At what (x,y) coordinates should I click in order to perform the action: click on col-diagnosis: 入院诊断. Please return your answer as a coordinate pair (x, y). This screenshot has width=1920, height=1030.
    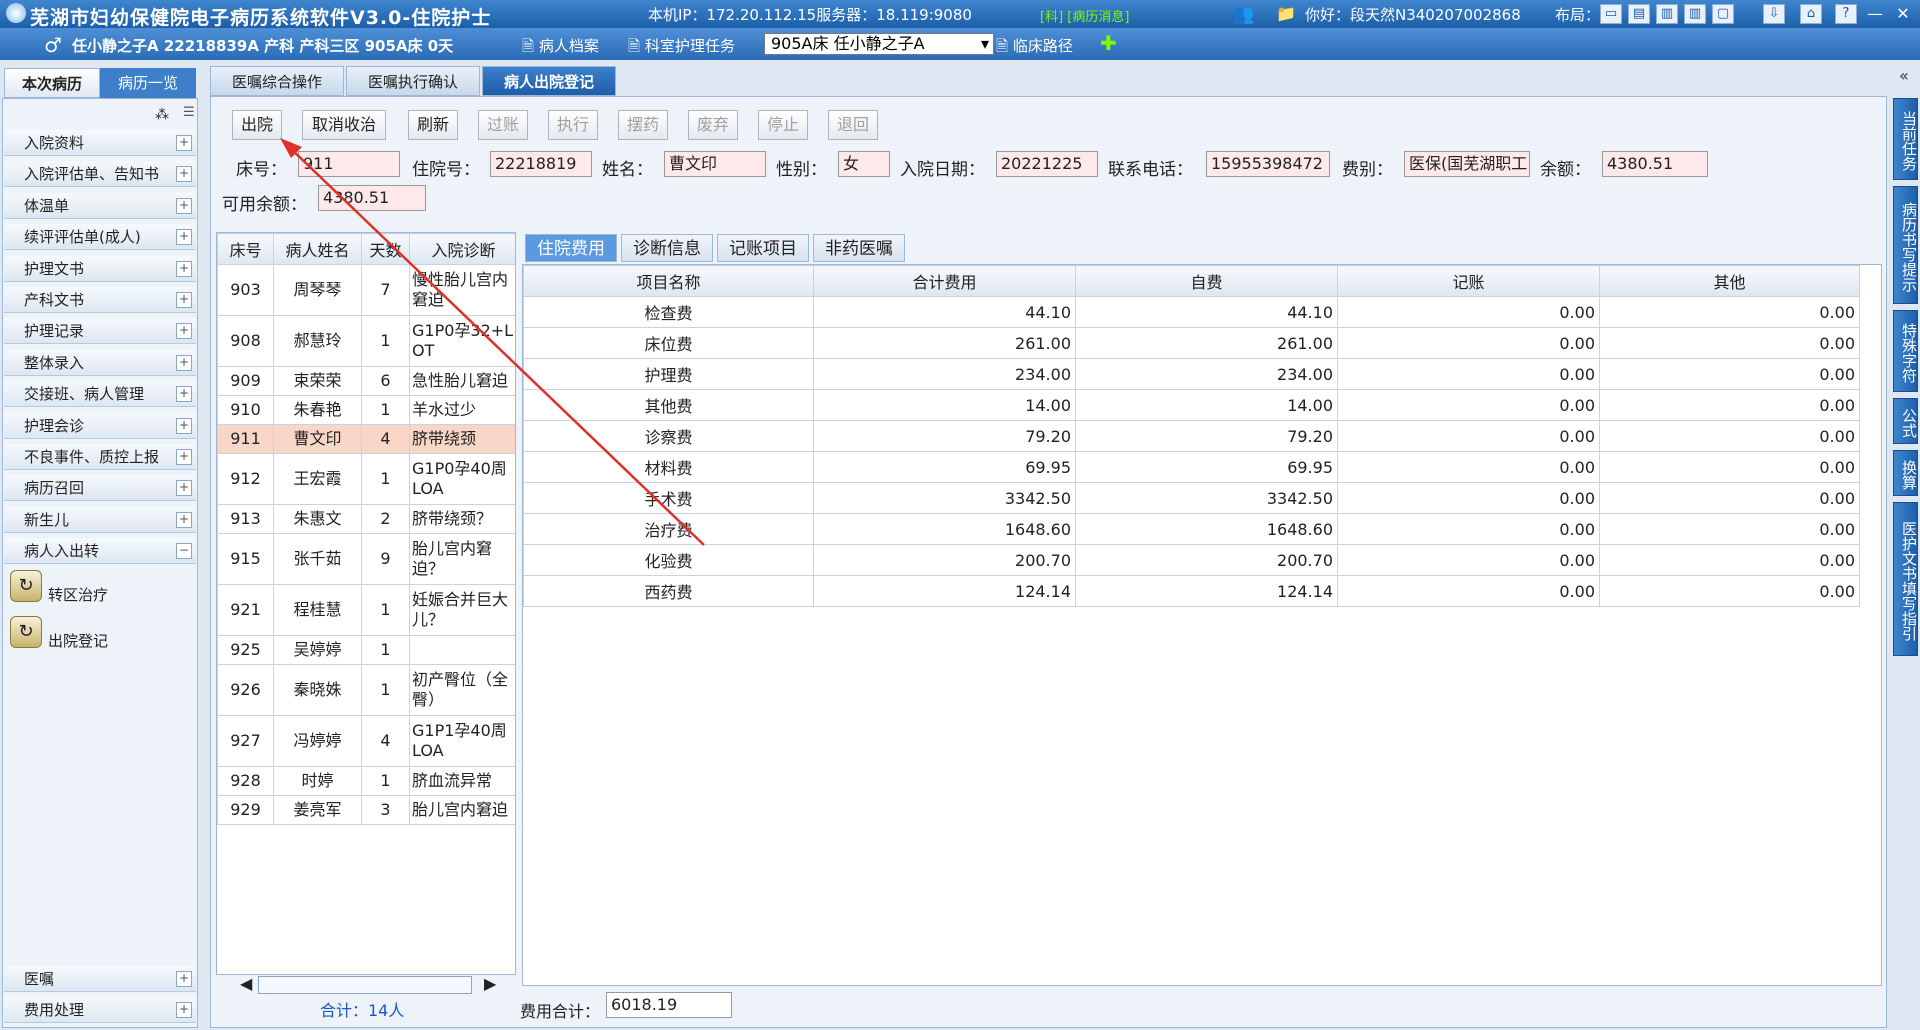
    Looking at the image, I should click on (462, 249).